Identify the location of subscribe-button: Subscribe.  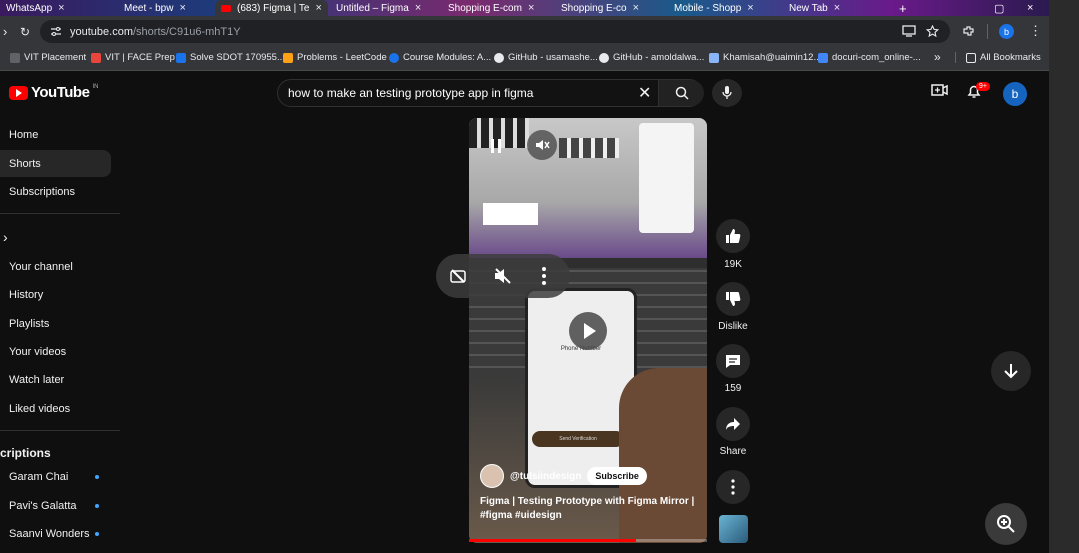
(617, 476).